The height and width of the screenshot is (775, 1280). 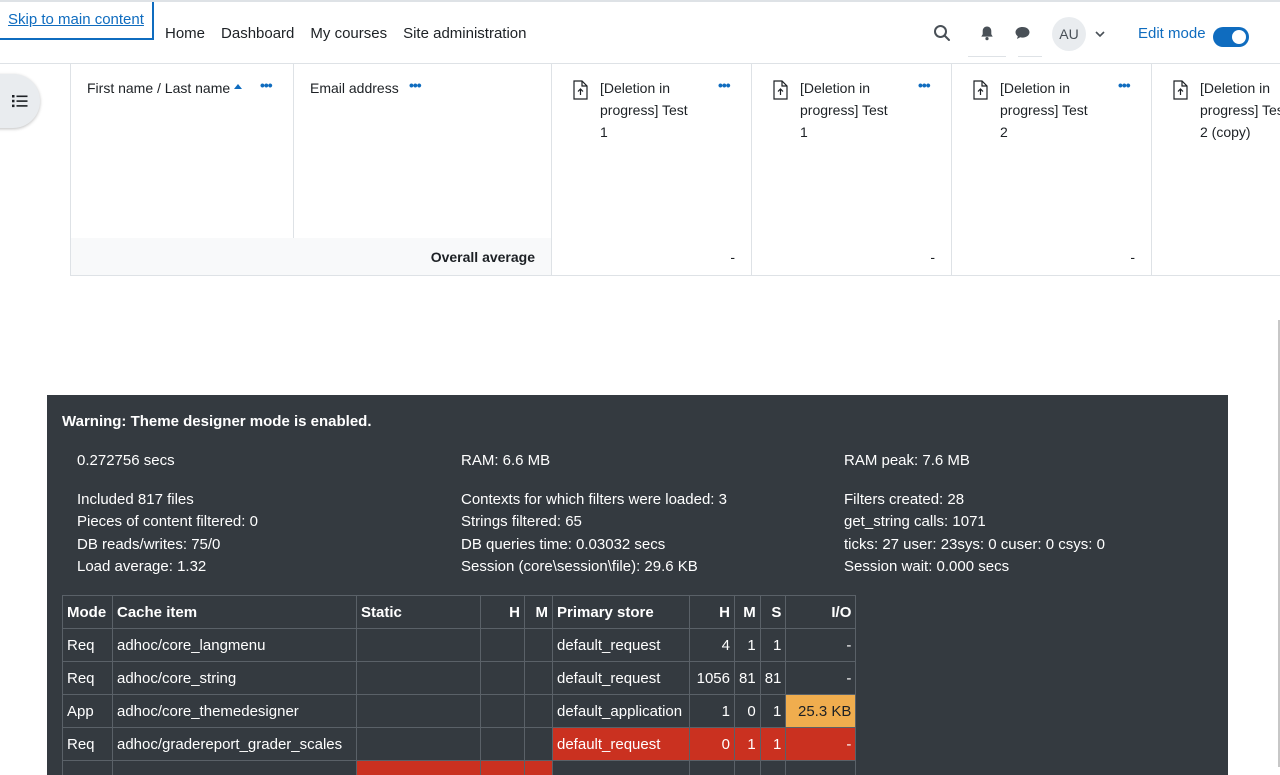 What do you see at coordinates (88, 744) in the screenshot?
I see `cache-mode-cell: Req` at bounding box center [88, 744].